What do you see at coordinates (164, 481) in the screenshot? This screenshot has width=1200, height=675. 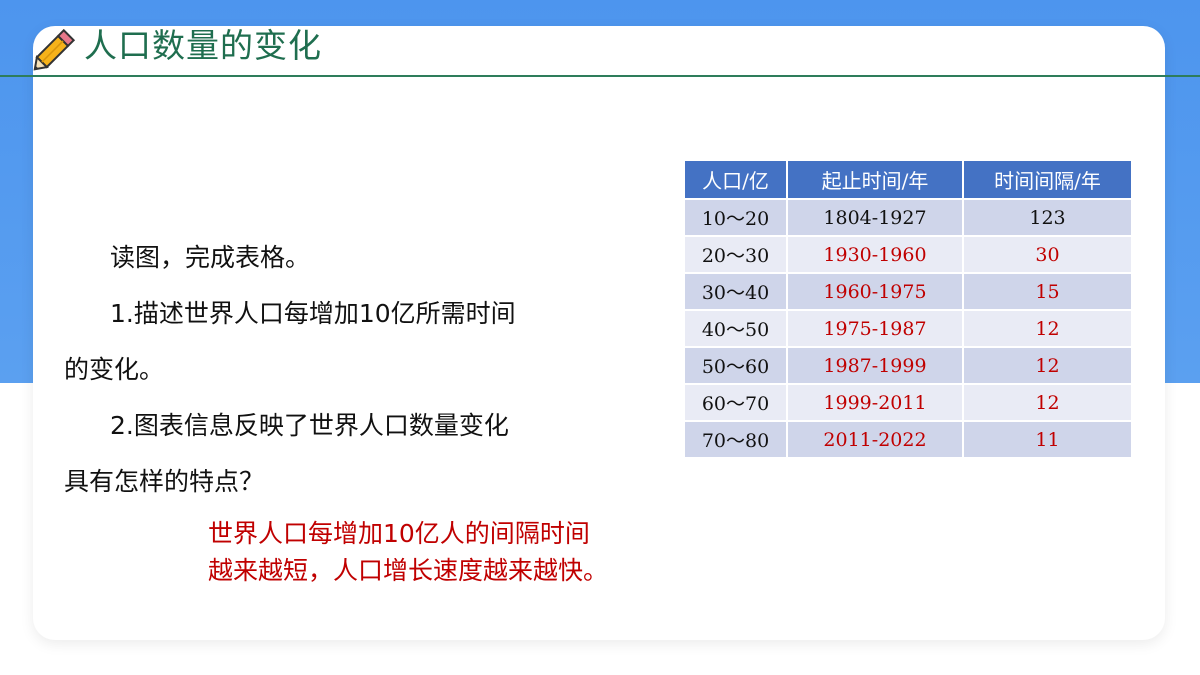 I see `question-2-line-2: 具有怎样的特点？` at bounding box center [164, 481].